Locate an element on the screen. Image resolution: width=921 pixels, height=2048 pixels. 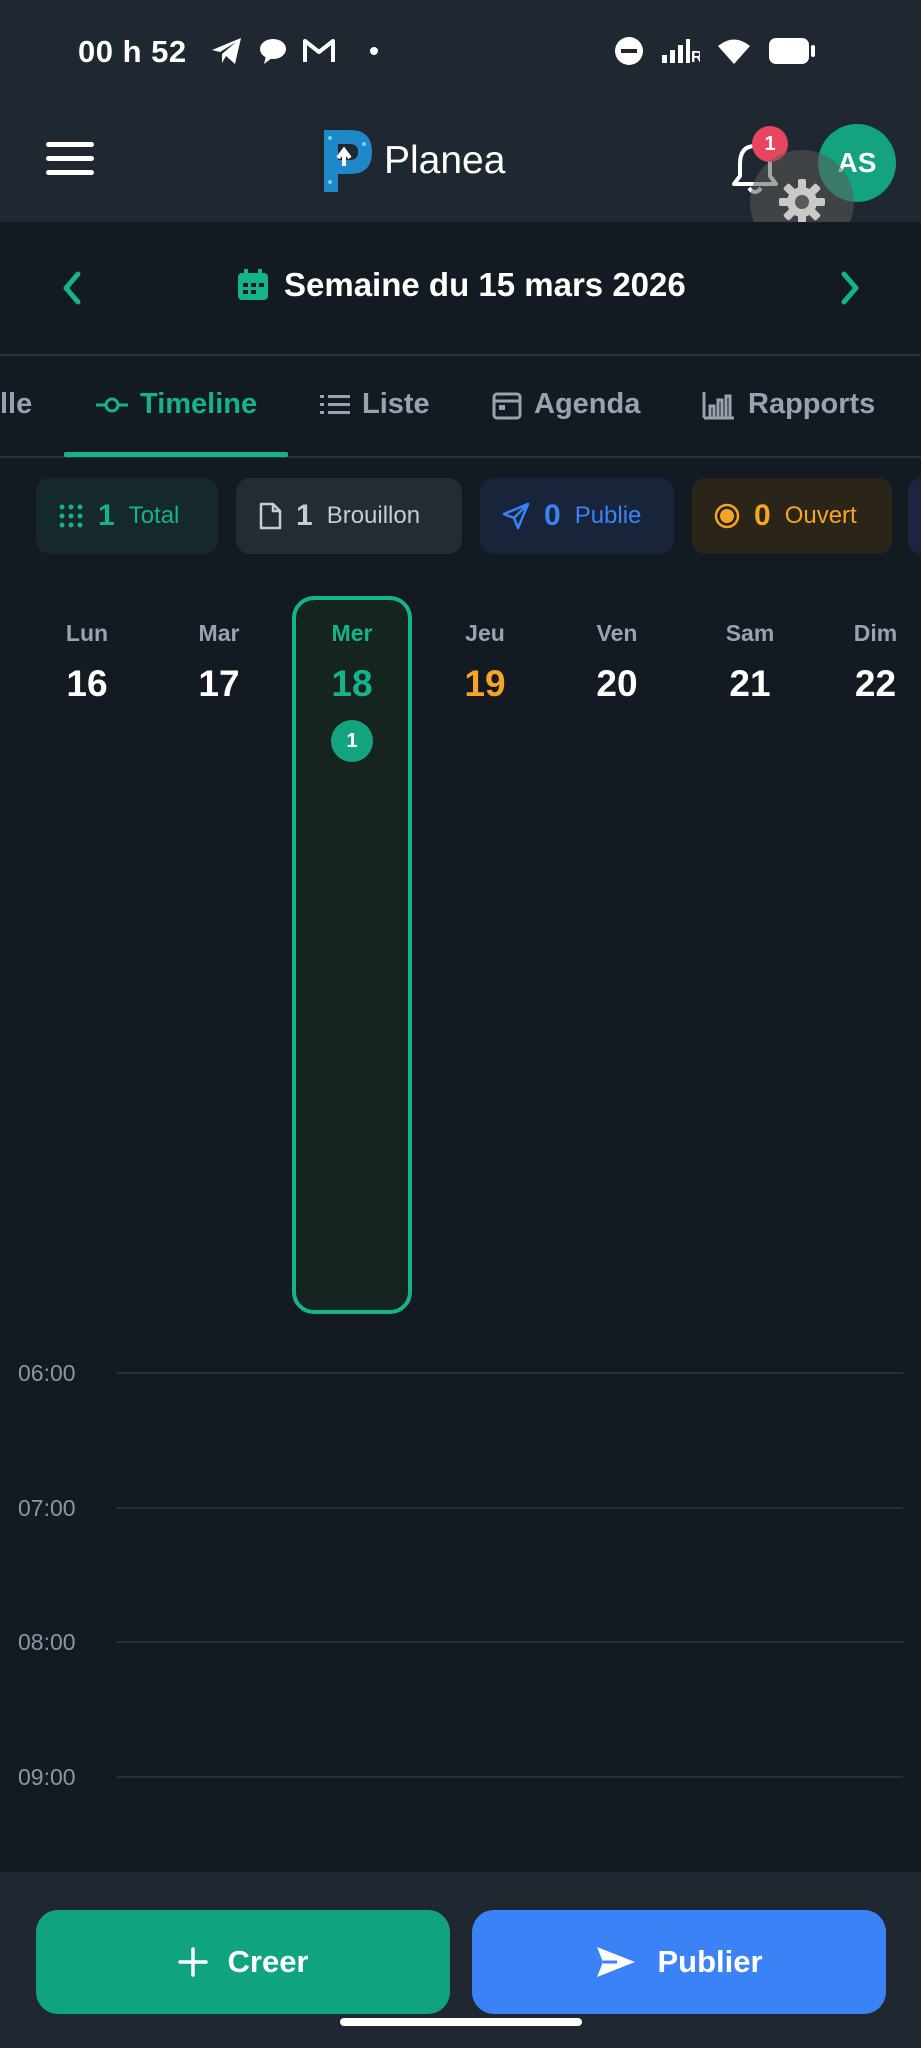
tab-rapports: Rapports is located at coordinates (788, 404).